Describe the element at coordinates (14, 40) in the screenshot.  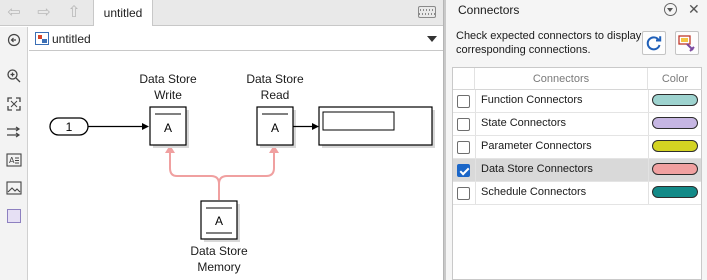
I see `hide-browser-icon` at that location.